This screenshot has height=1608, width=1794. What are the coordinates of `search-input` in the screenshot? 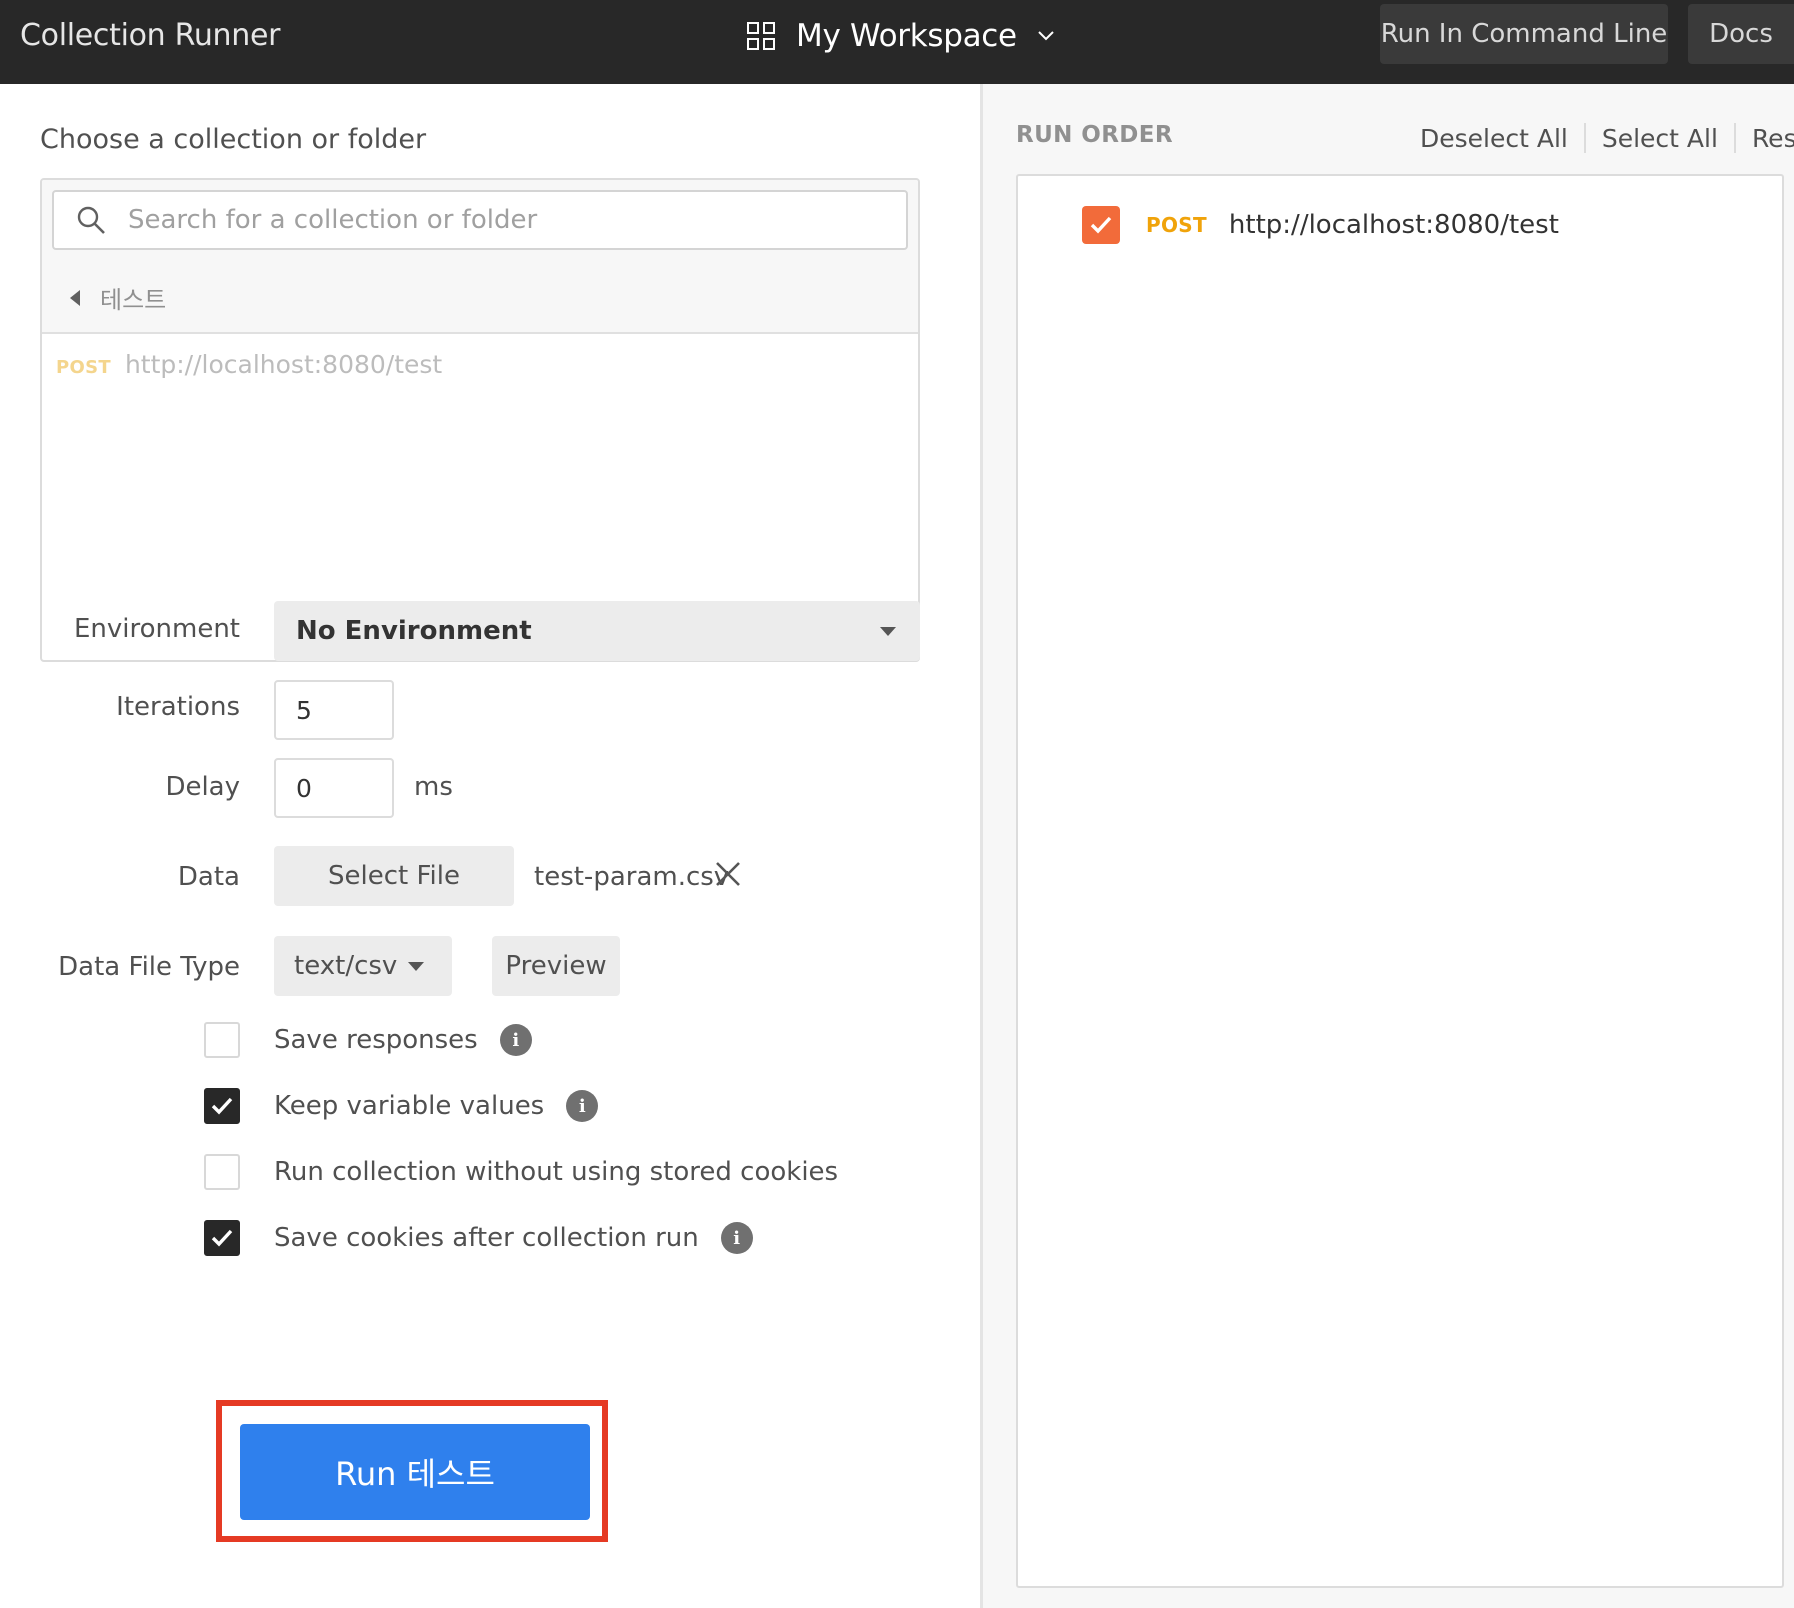 It's located at (508, 220).